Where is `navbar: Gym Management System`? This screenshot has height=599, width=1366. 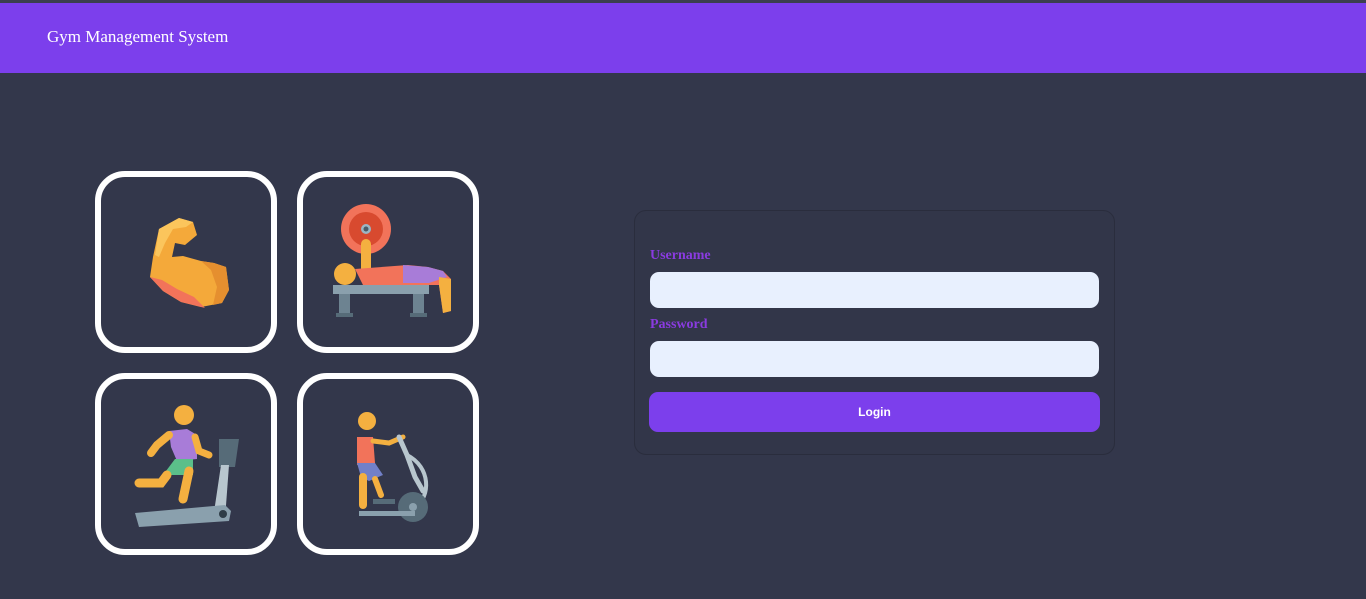 navbar: Gym Management System is located at coordinates (683, 38).